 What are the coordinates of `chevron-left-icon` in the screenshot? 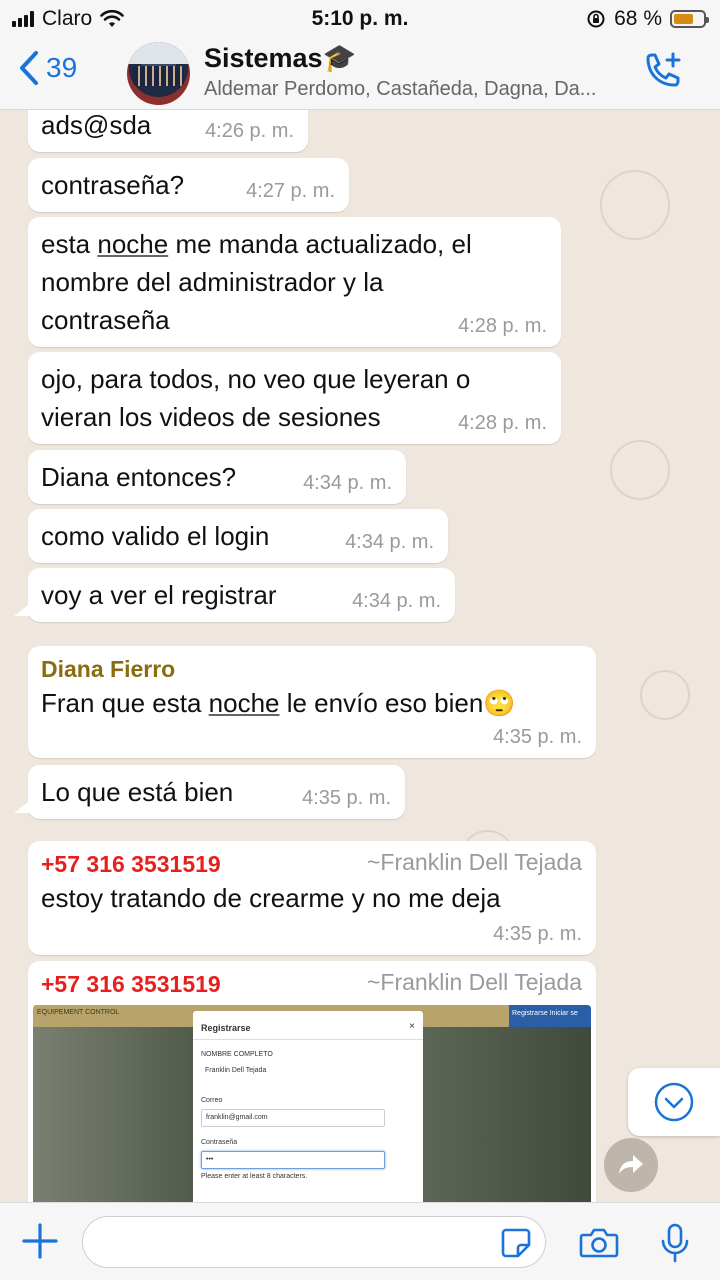 It's located at (29, 68).